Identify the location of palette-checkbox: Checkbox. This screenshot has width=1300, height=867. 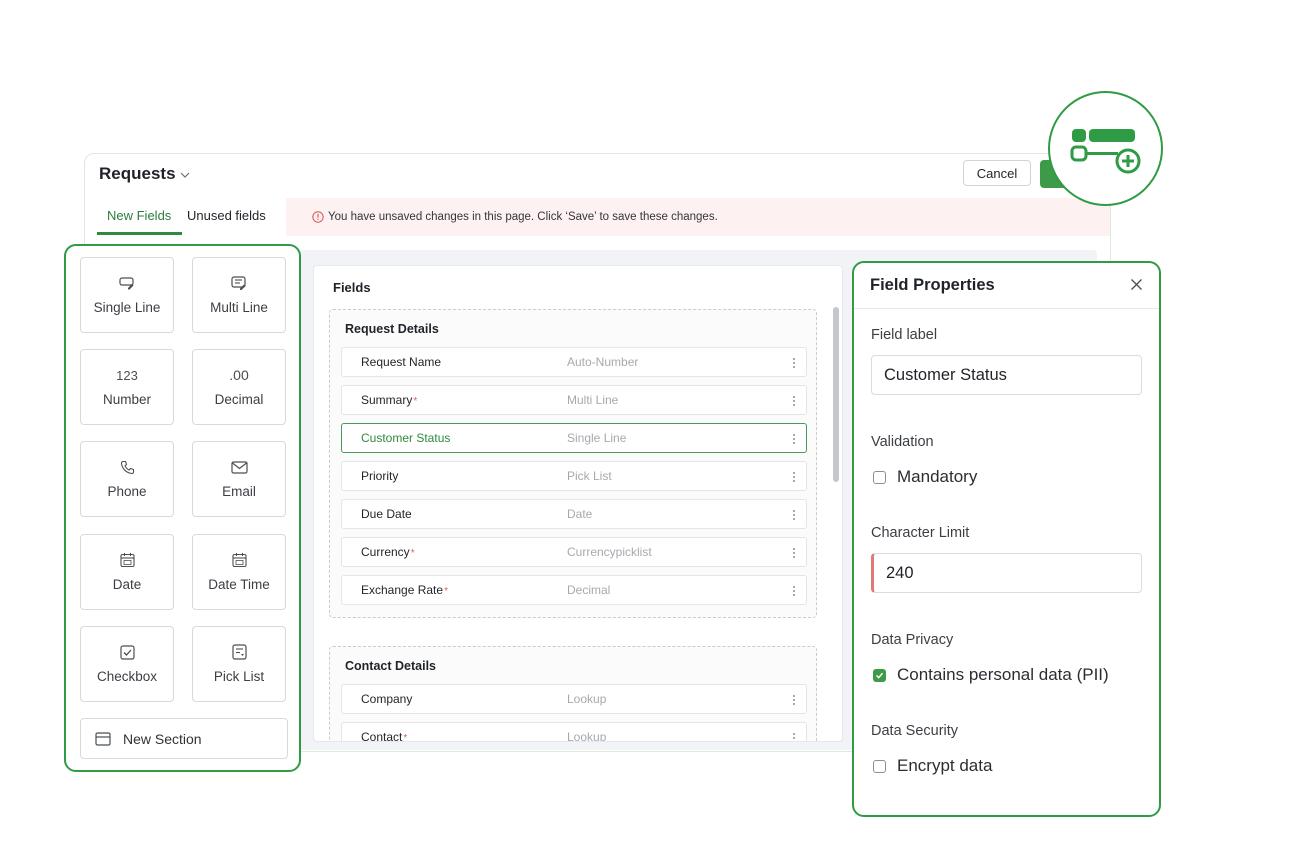
(127, 664).